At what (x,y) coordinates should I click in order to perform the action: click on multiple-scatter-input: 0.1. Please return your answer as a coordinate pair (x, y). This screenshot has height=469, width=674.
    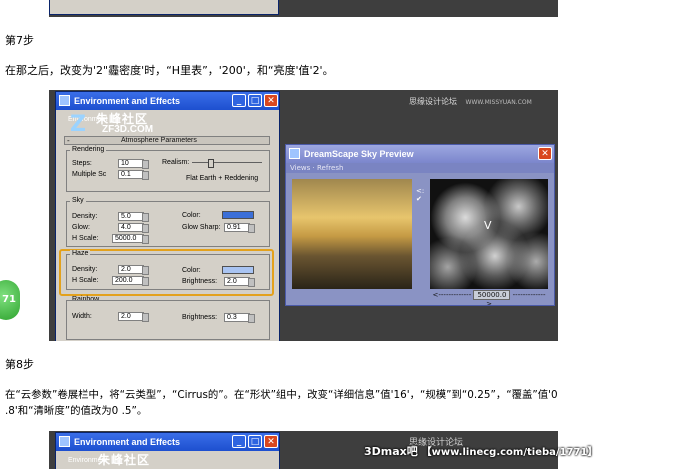
    Looking at the image, I should click on (133, 175).